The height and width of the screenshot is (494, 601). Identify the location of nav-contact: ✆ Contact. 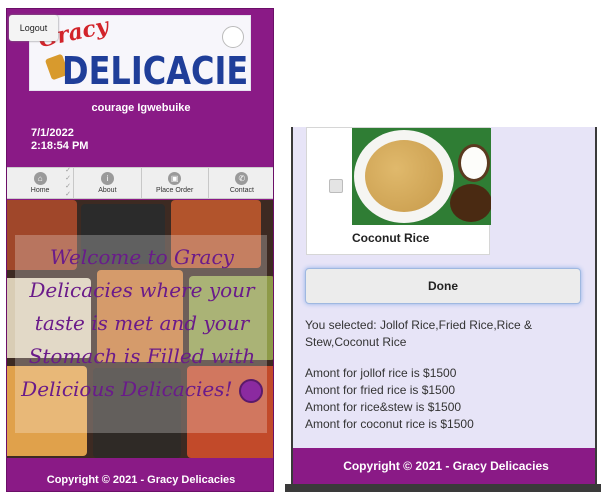
(241, 183).